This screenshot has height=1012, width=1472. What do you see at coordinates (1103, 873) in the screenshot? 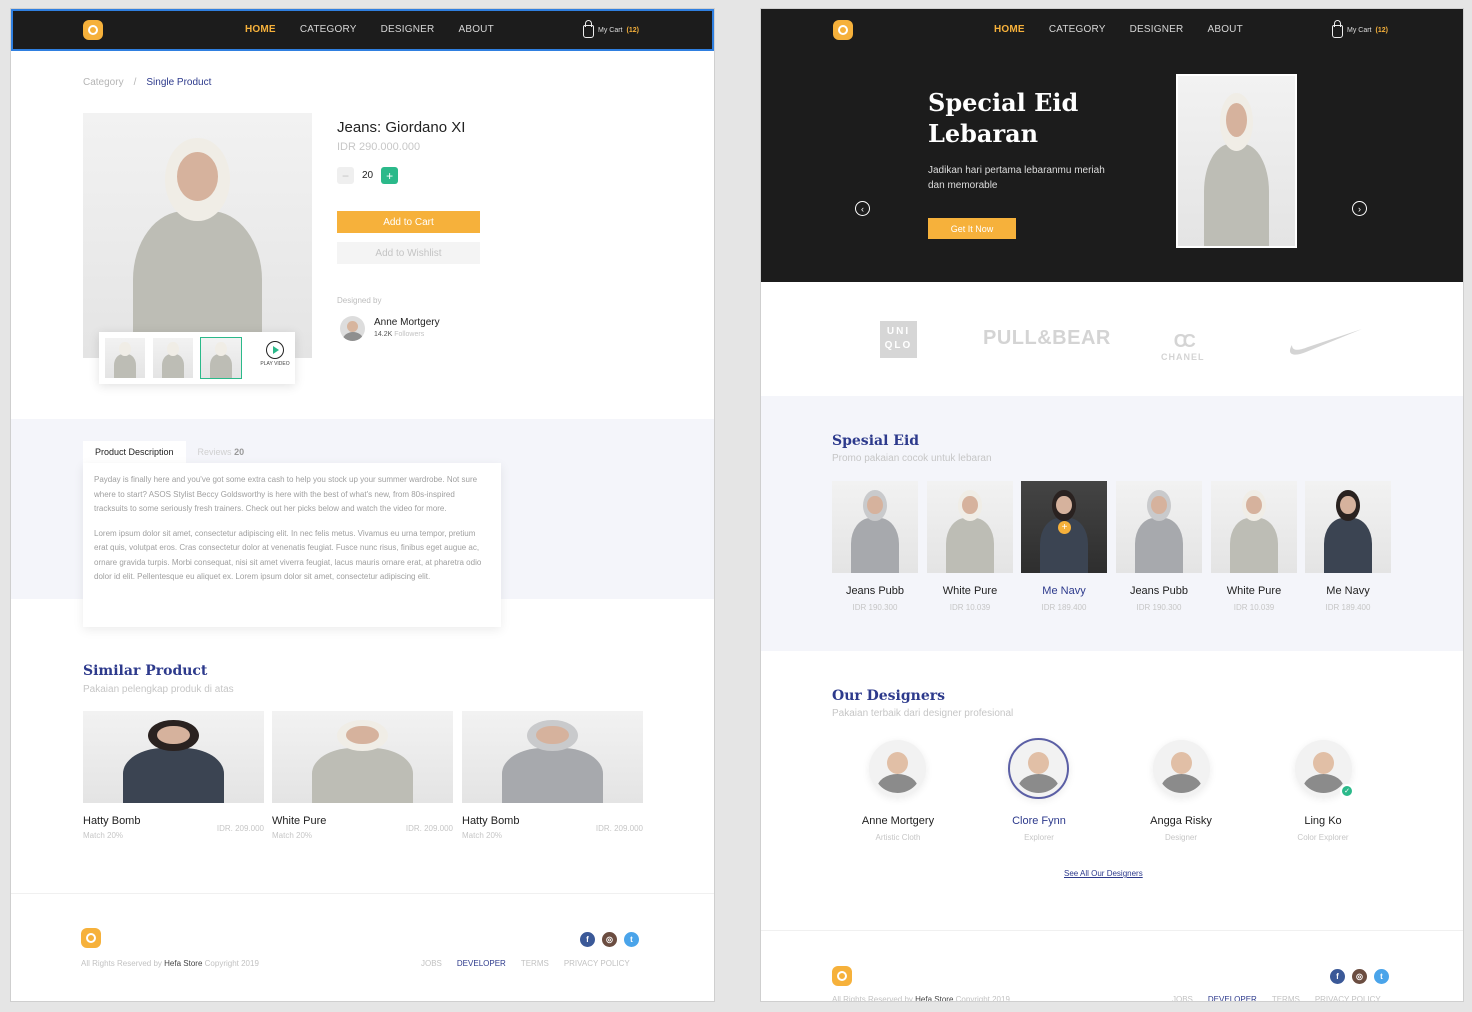
I see `see-all-designers-link: See All Our Designers` at bounding box center [1103, 873].